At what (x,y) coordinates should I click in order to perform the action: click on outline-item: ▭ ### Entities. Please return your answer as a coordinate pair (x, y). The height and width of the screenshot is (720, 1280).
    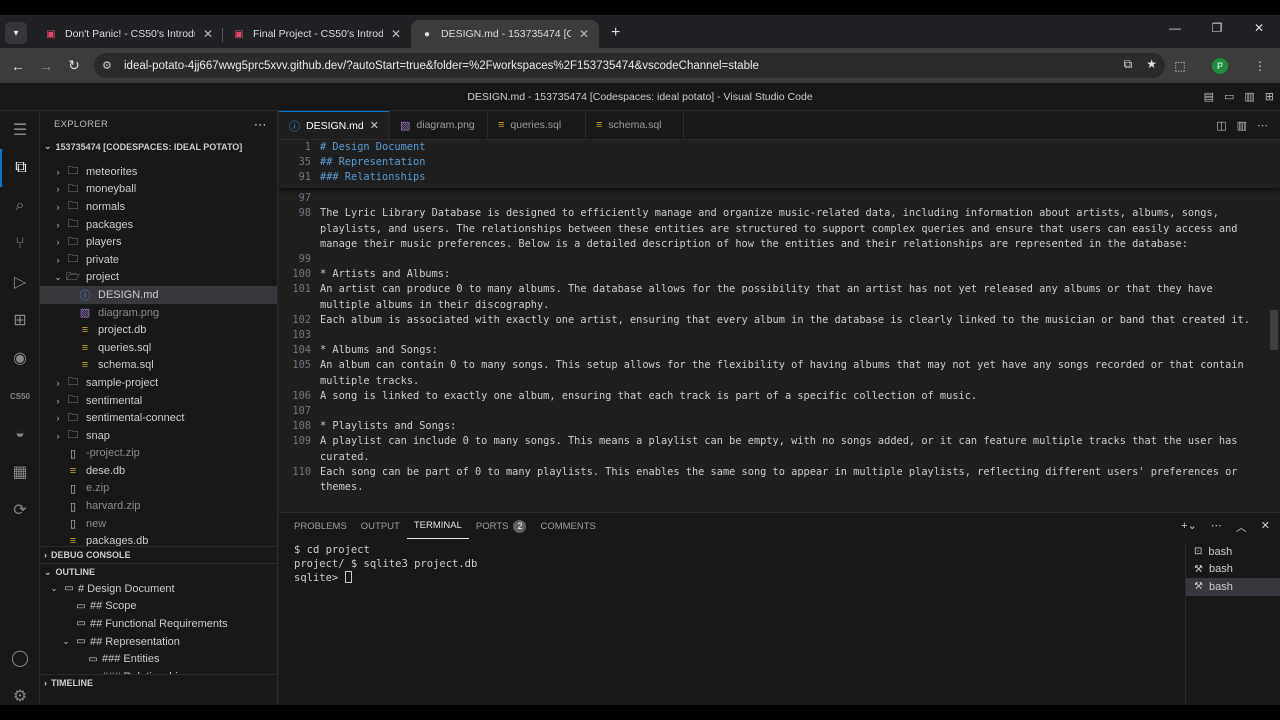
    Looking at the image, I should click on (158, 659).